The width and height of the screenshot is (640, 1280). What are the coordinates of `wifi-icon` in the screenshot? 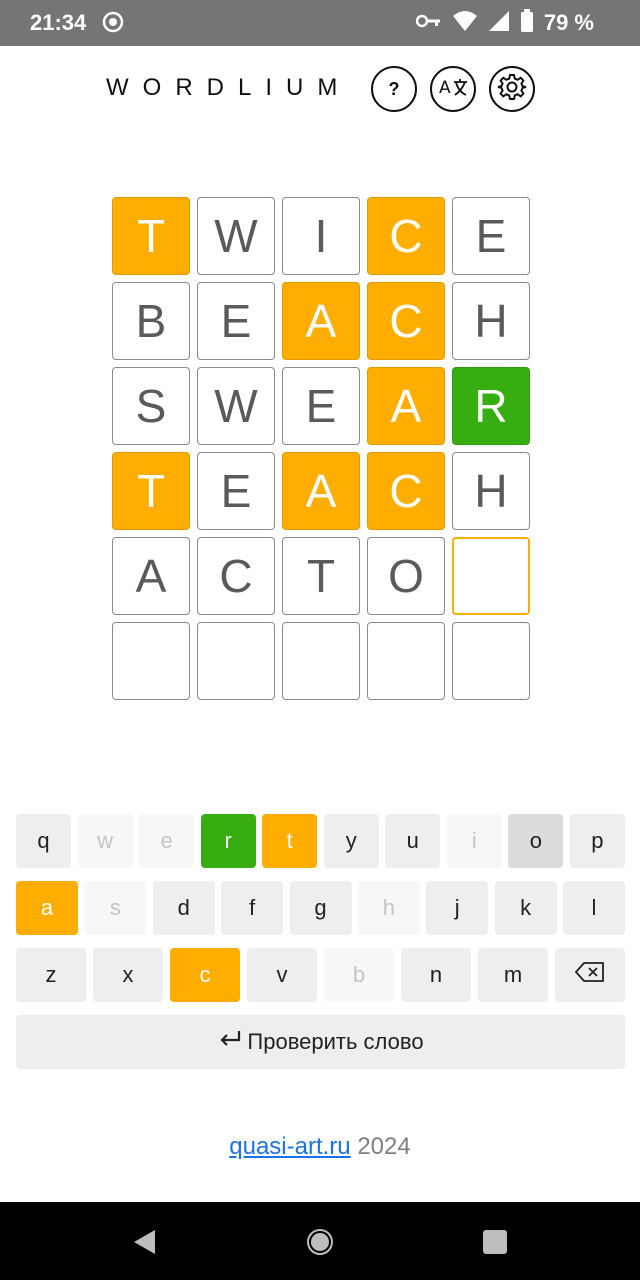 It's located at (465, 23).